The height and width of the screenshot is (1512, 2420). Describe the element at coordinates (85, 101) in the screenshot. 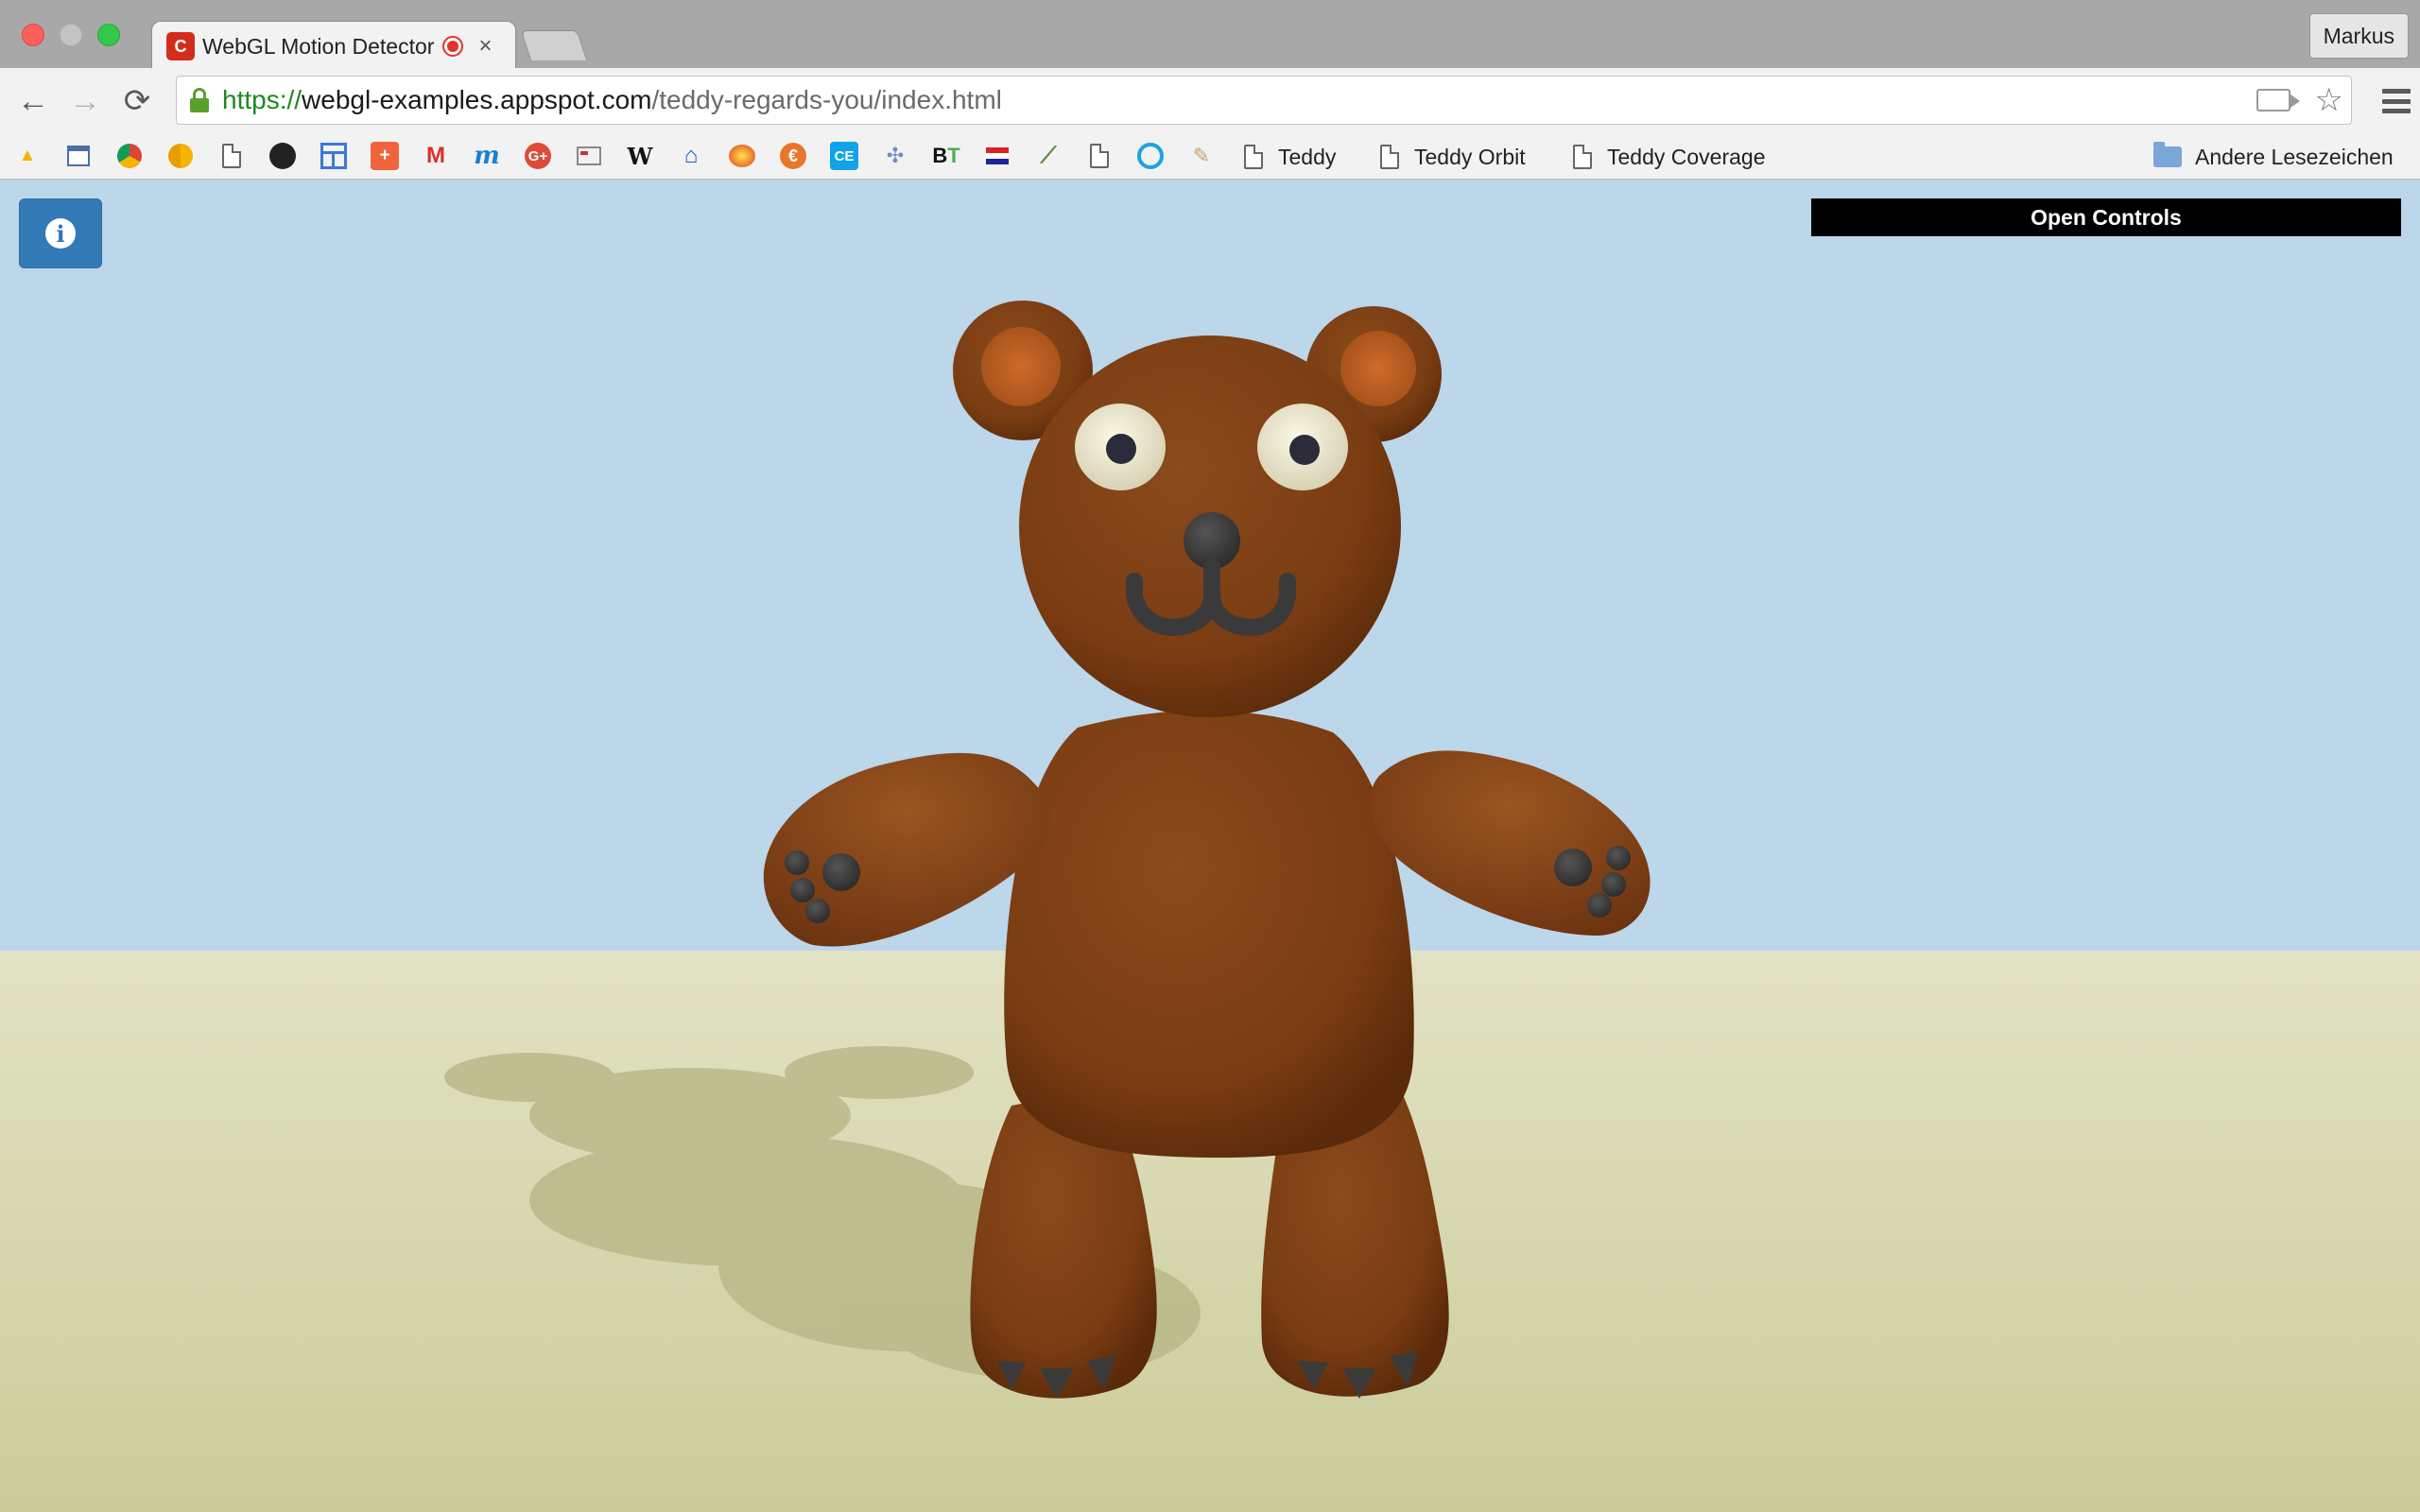

I see `forward-button: →` at that location.